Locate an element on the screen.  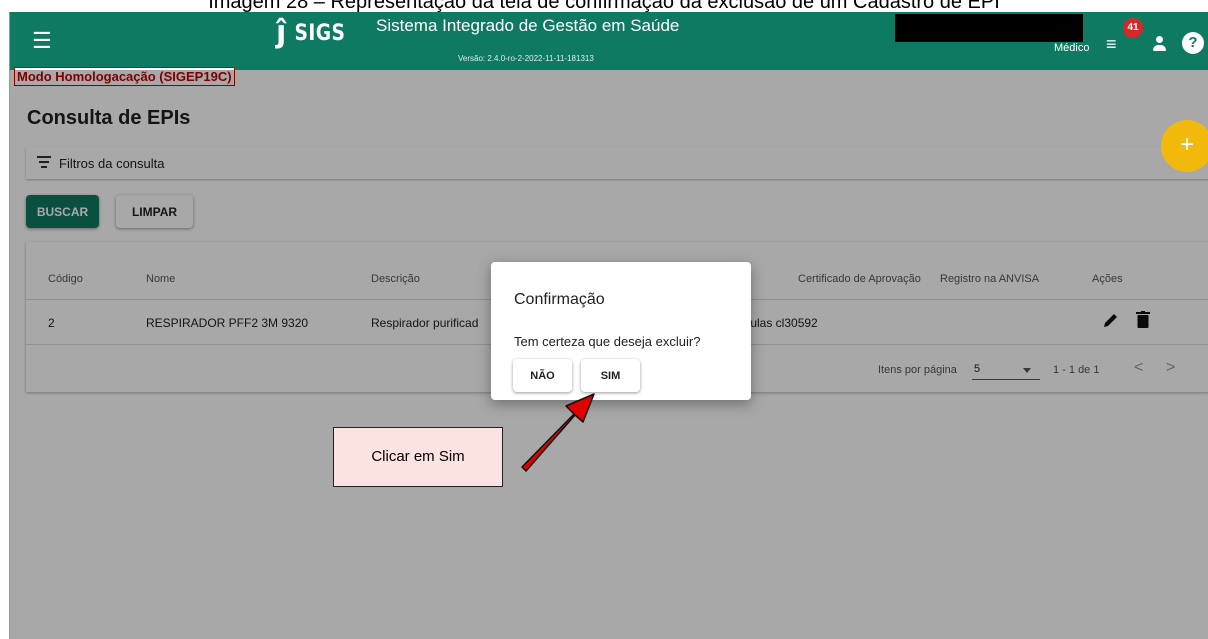
dialog-message: Tem certeza que deseja excluir? is located at coordinates (607, 341).